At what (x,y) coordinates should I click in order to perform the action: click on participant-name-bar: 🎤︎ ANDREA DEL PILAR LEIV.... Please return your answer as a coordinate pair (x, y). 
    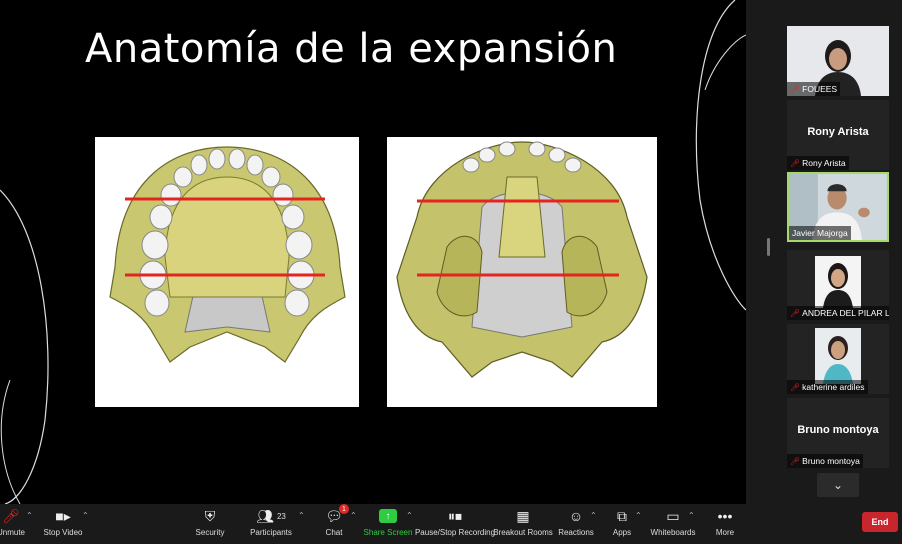
    Looking at the image, I should click on (838, 313).